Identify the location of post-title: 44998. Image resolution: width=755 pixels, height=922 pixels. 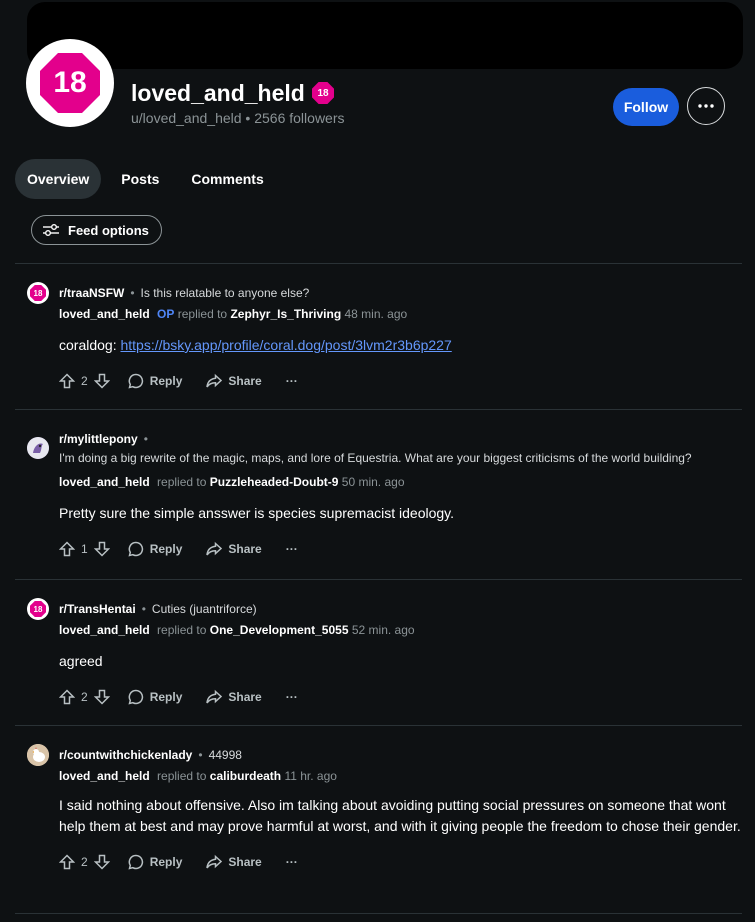
(225, 755).